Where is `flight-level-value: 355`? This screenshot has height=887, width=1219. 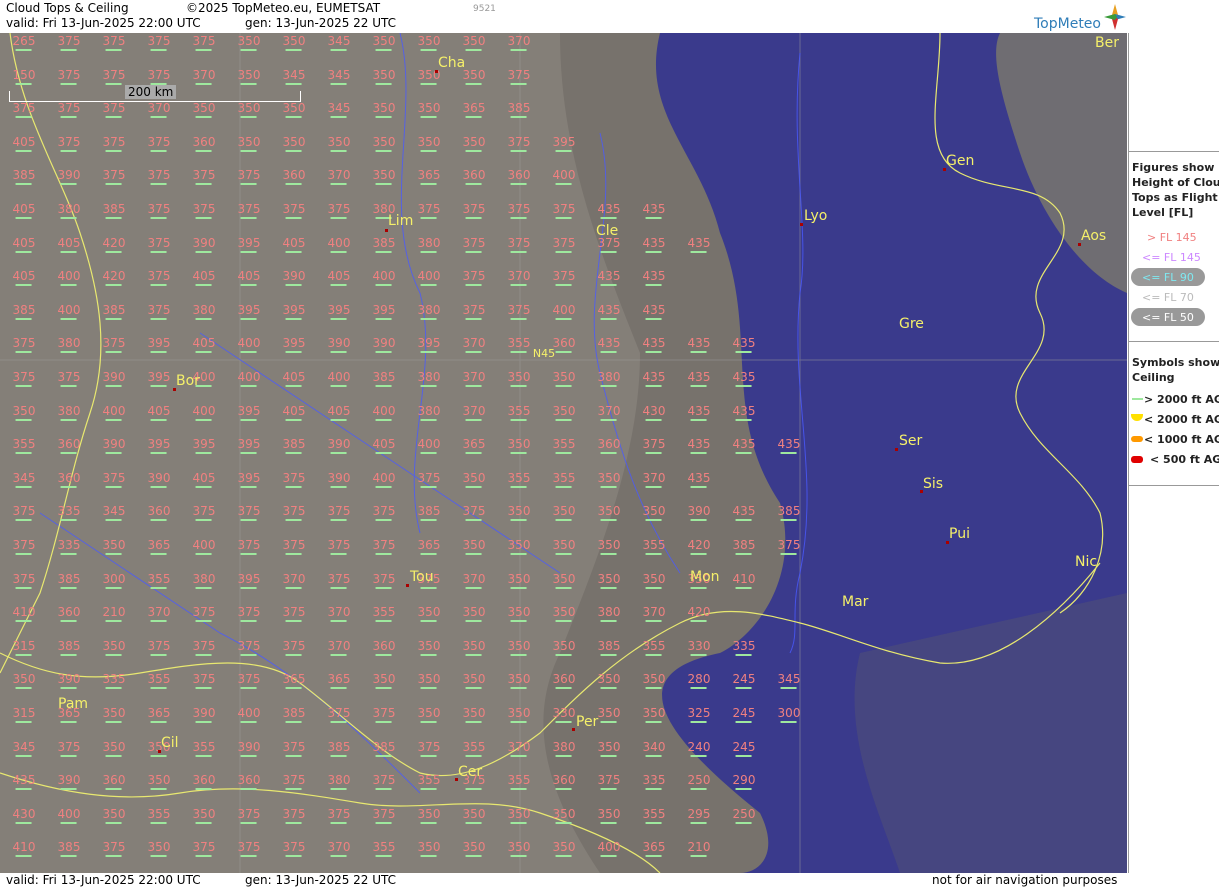
flight-level-value: 355 is located at coordinates (654, 647).